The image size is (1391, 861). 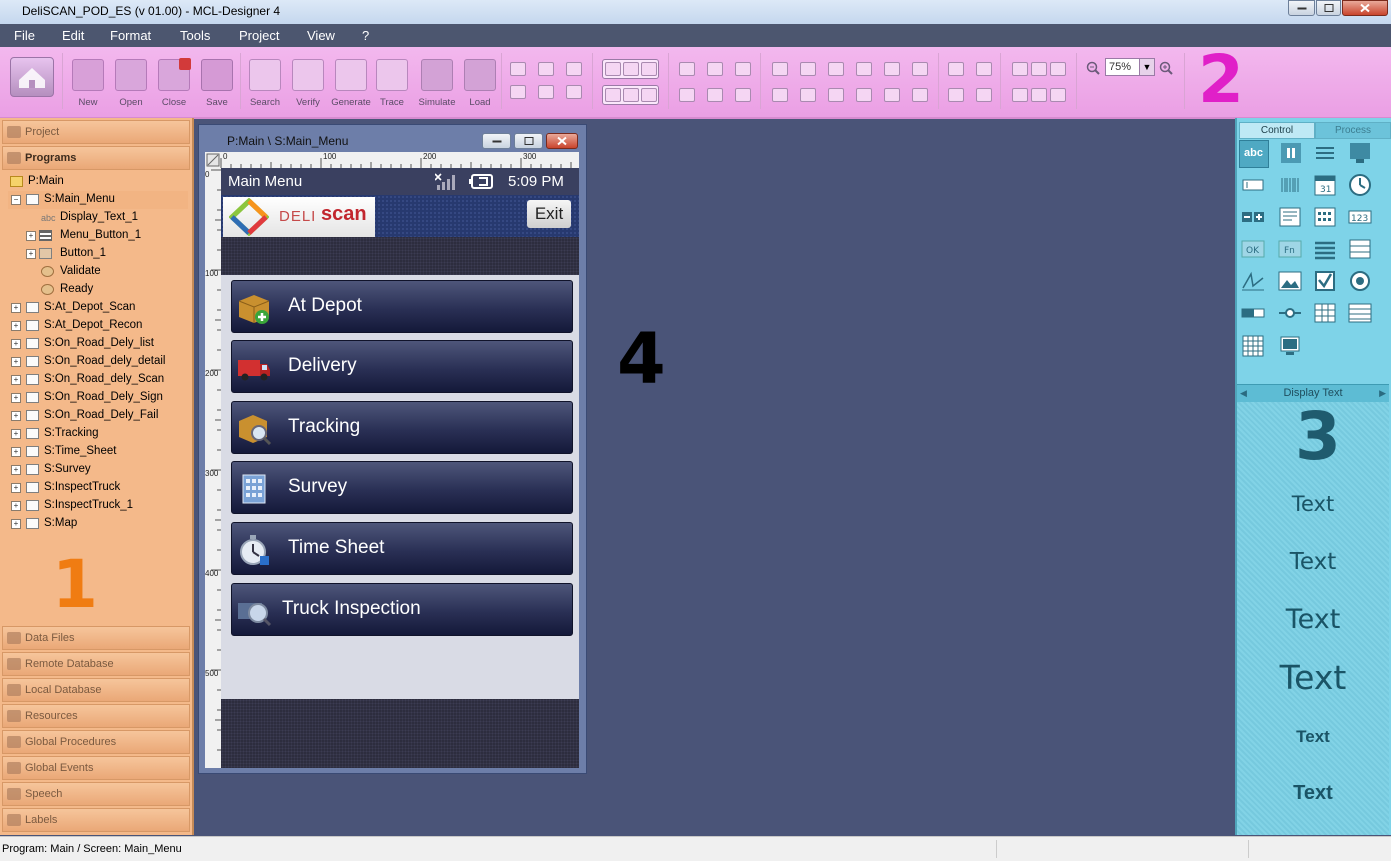 What do you see at coordinates (402, 306) in the screenshot?
I see `menu-button-at-depot: At Depot` at bounding box center [402, 306].